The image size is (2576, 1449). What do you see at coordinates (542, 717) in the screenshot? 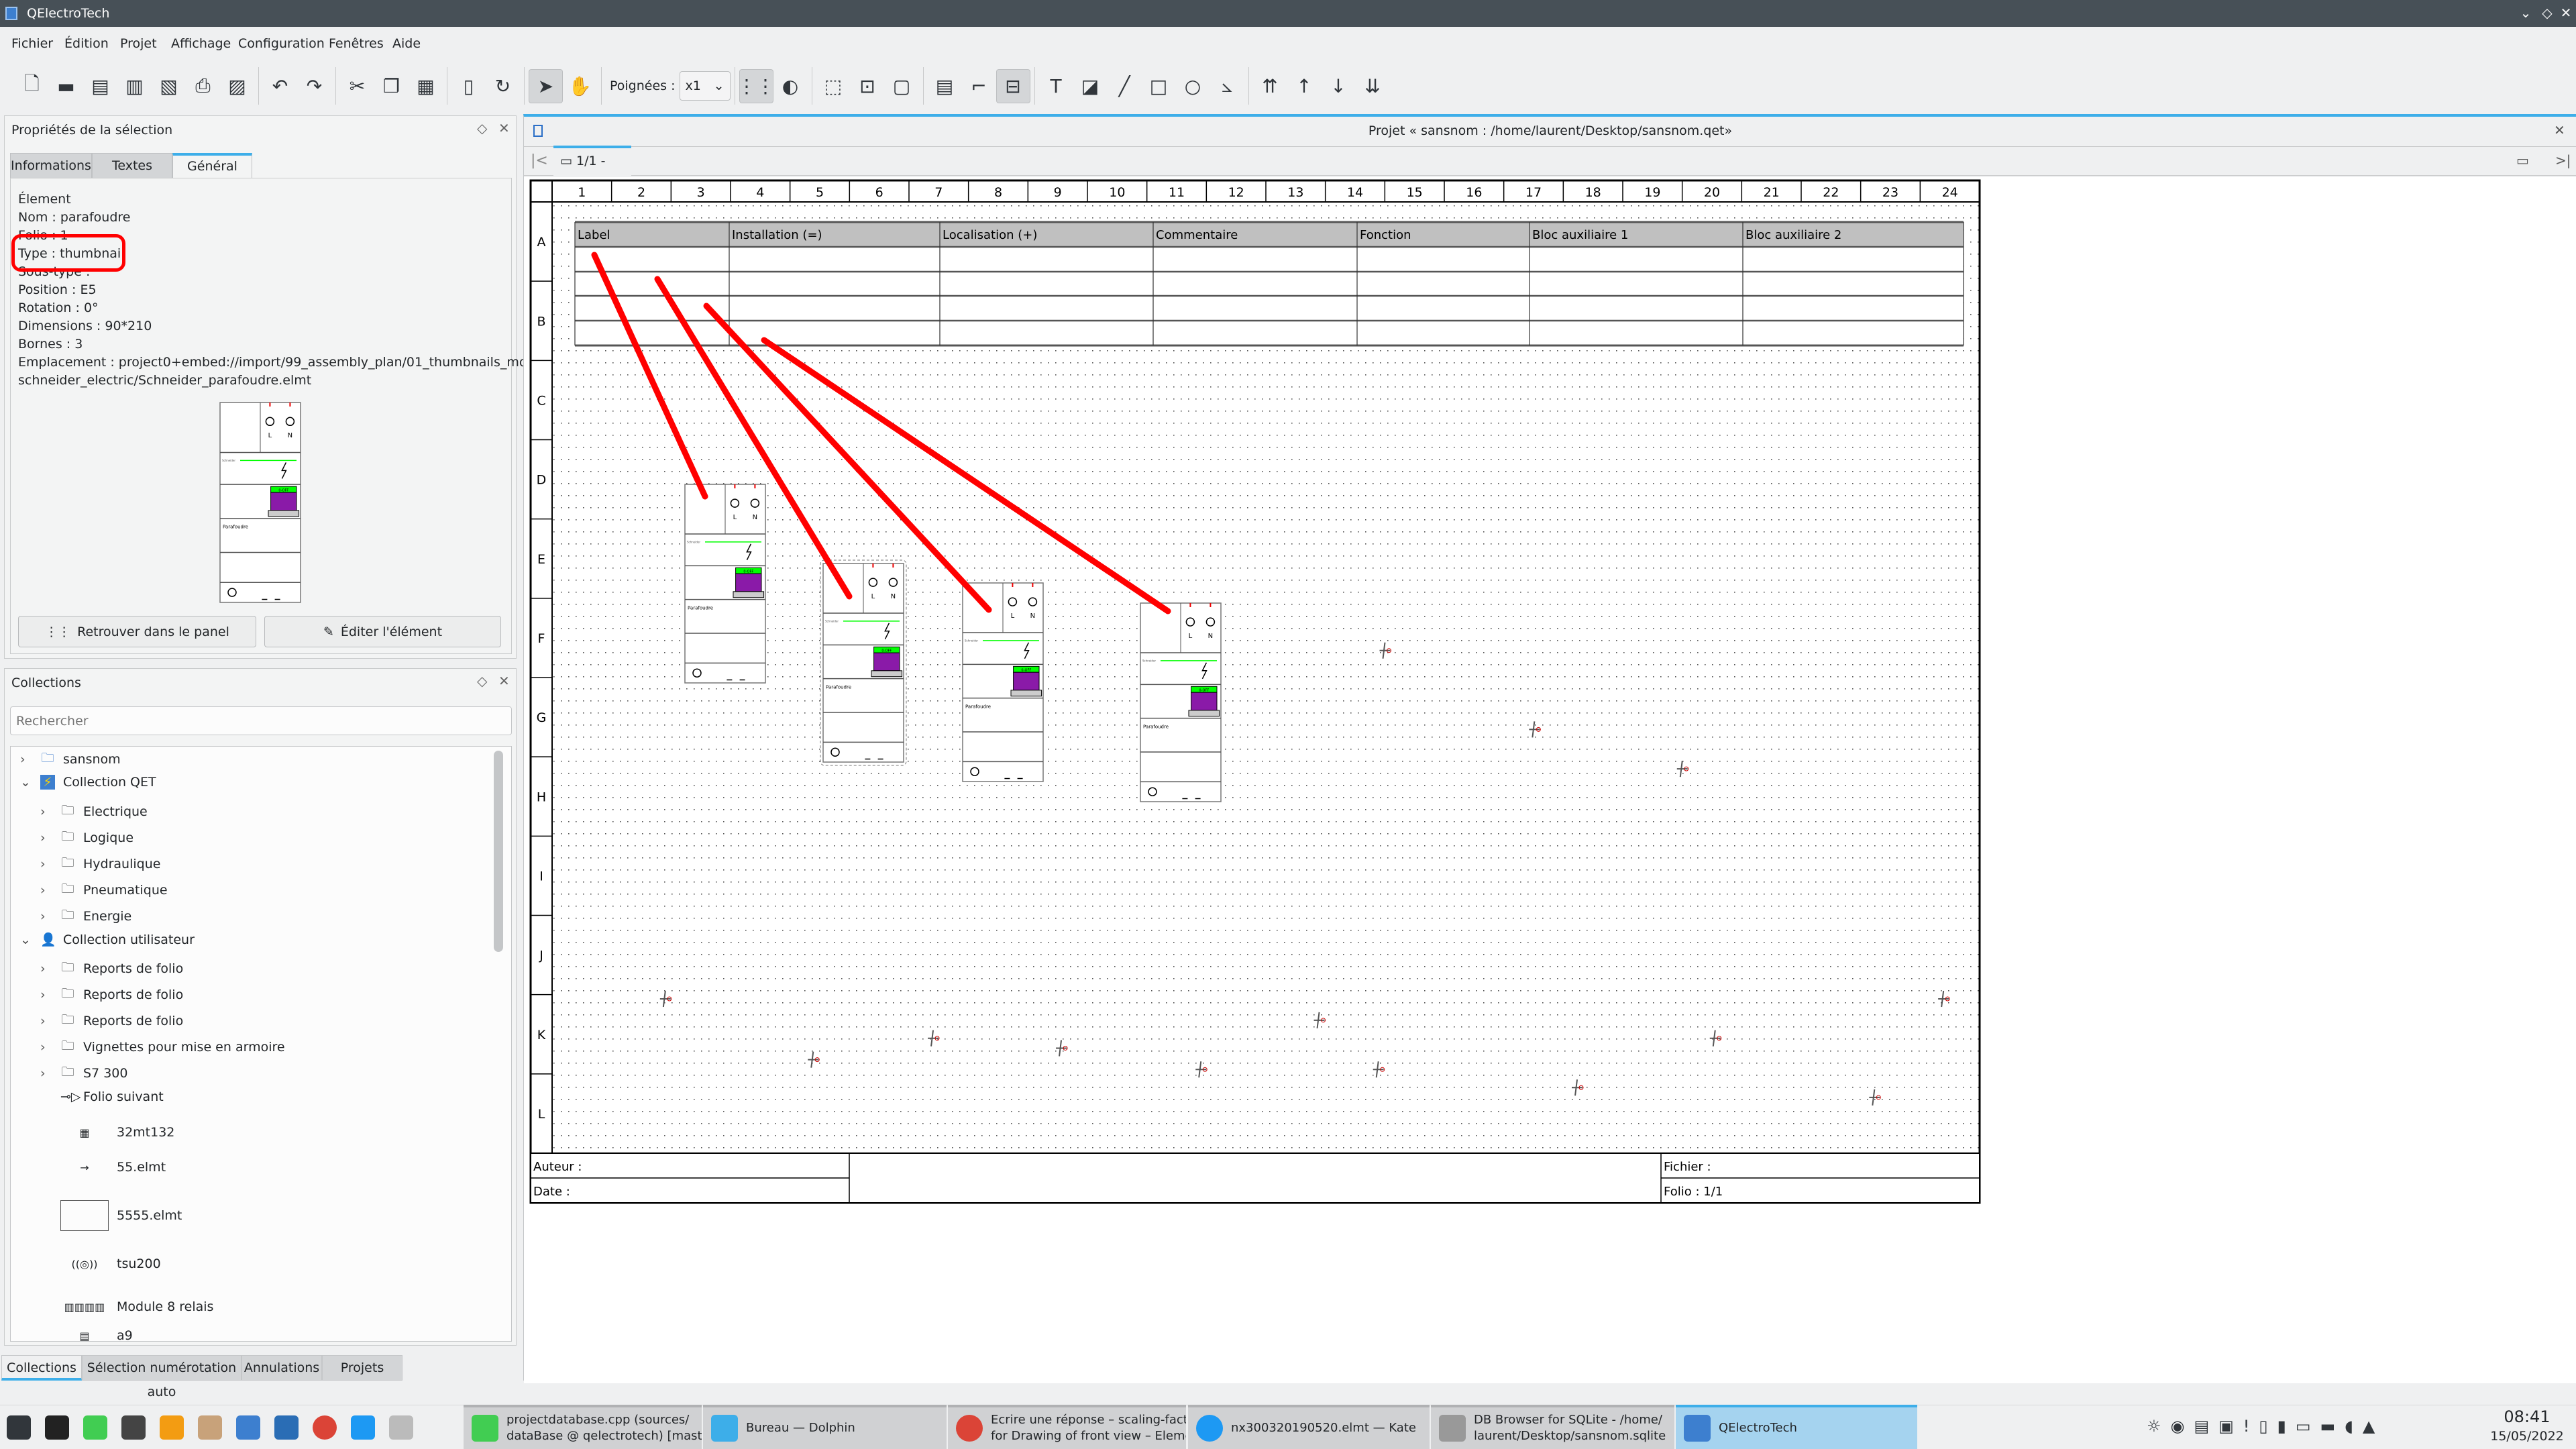
I see `row-label: G` at bounding box center [542, 717].